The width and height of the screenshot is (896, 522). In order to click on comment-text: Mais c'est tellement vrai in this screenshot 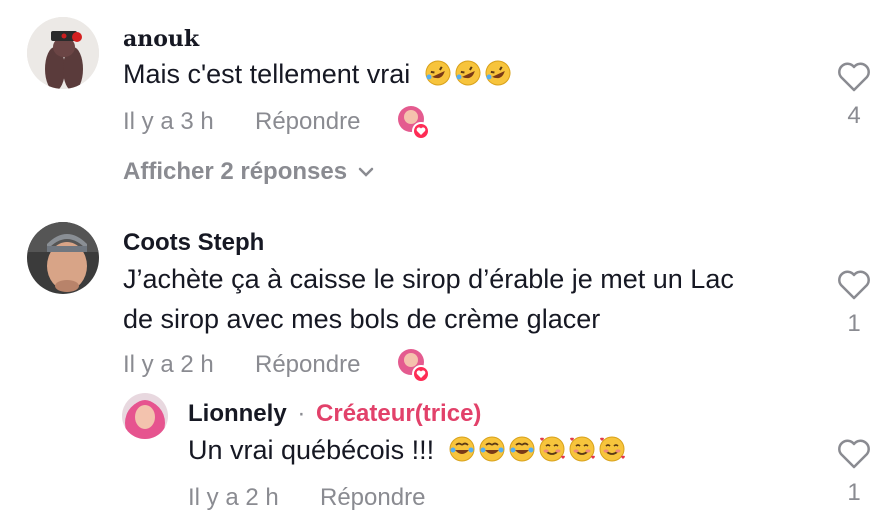, I will do `click(318, 74)`.